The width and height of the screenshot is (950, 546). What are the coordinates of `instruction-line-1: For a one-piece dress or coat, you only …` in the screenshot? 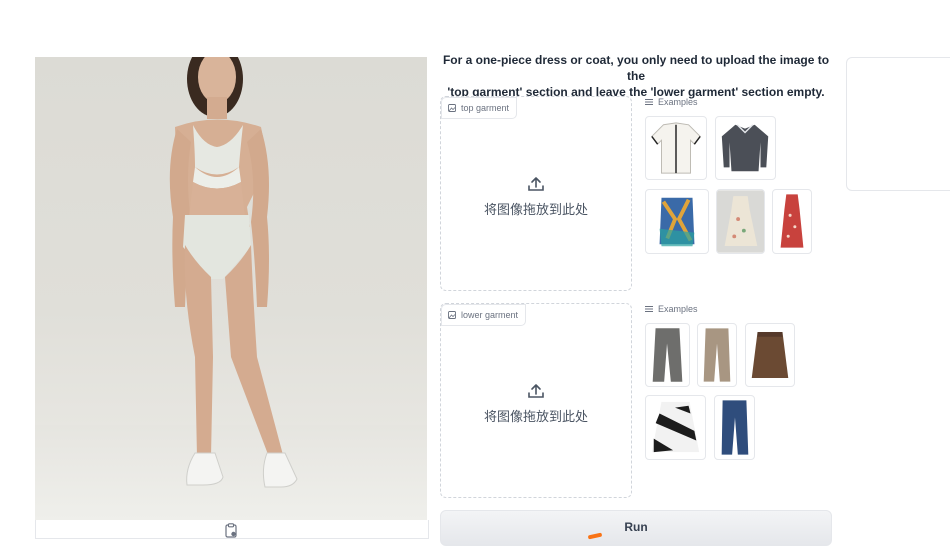 It's located at (636, 68).